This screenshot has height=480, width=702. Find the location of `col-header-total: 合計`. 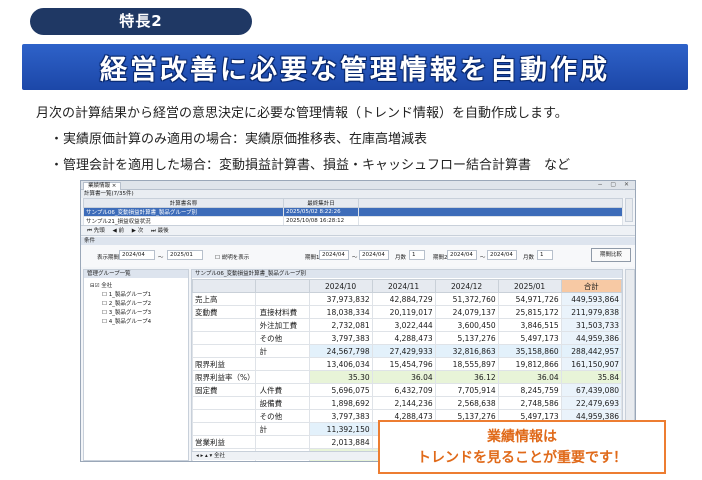

col-header-total: 合計 is located at coordinates (591, 286).